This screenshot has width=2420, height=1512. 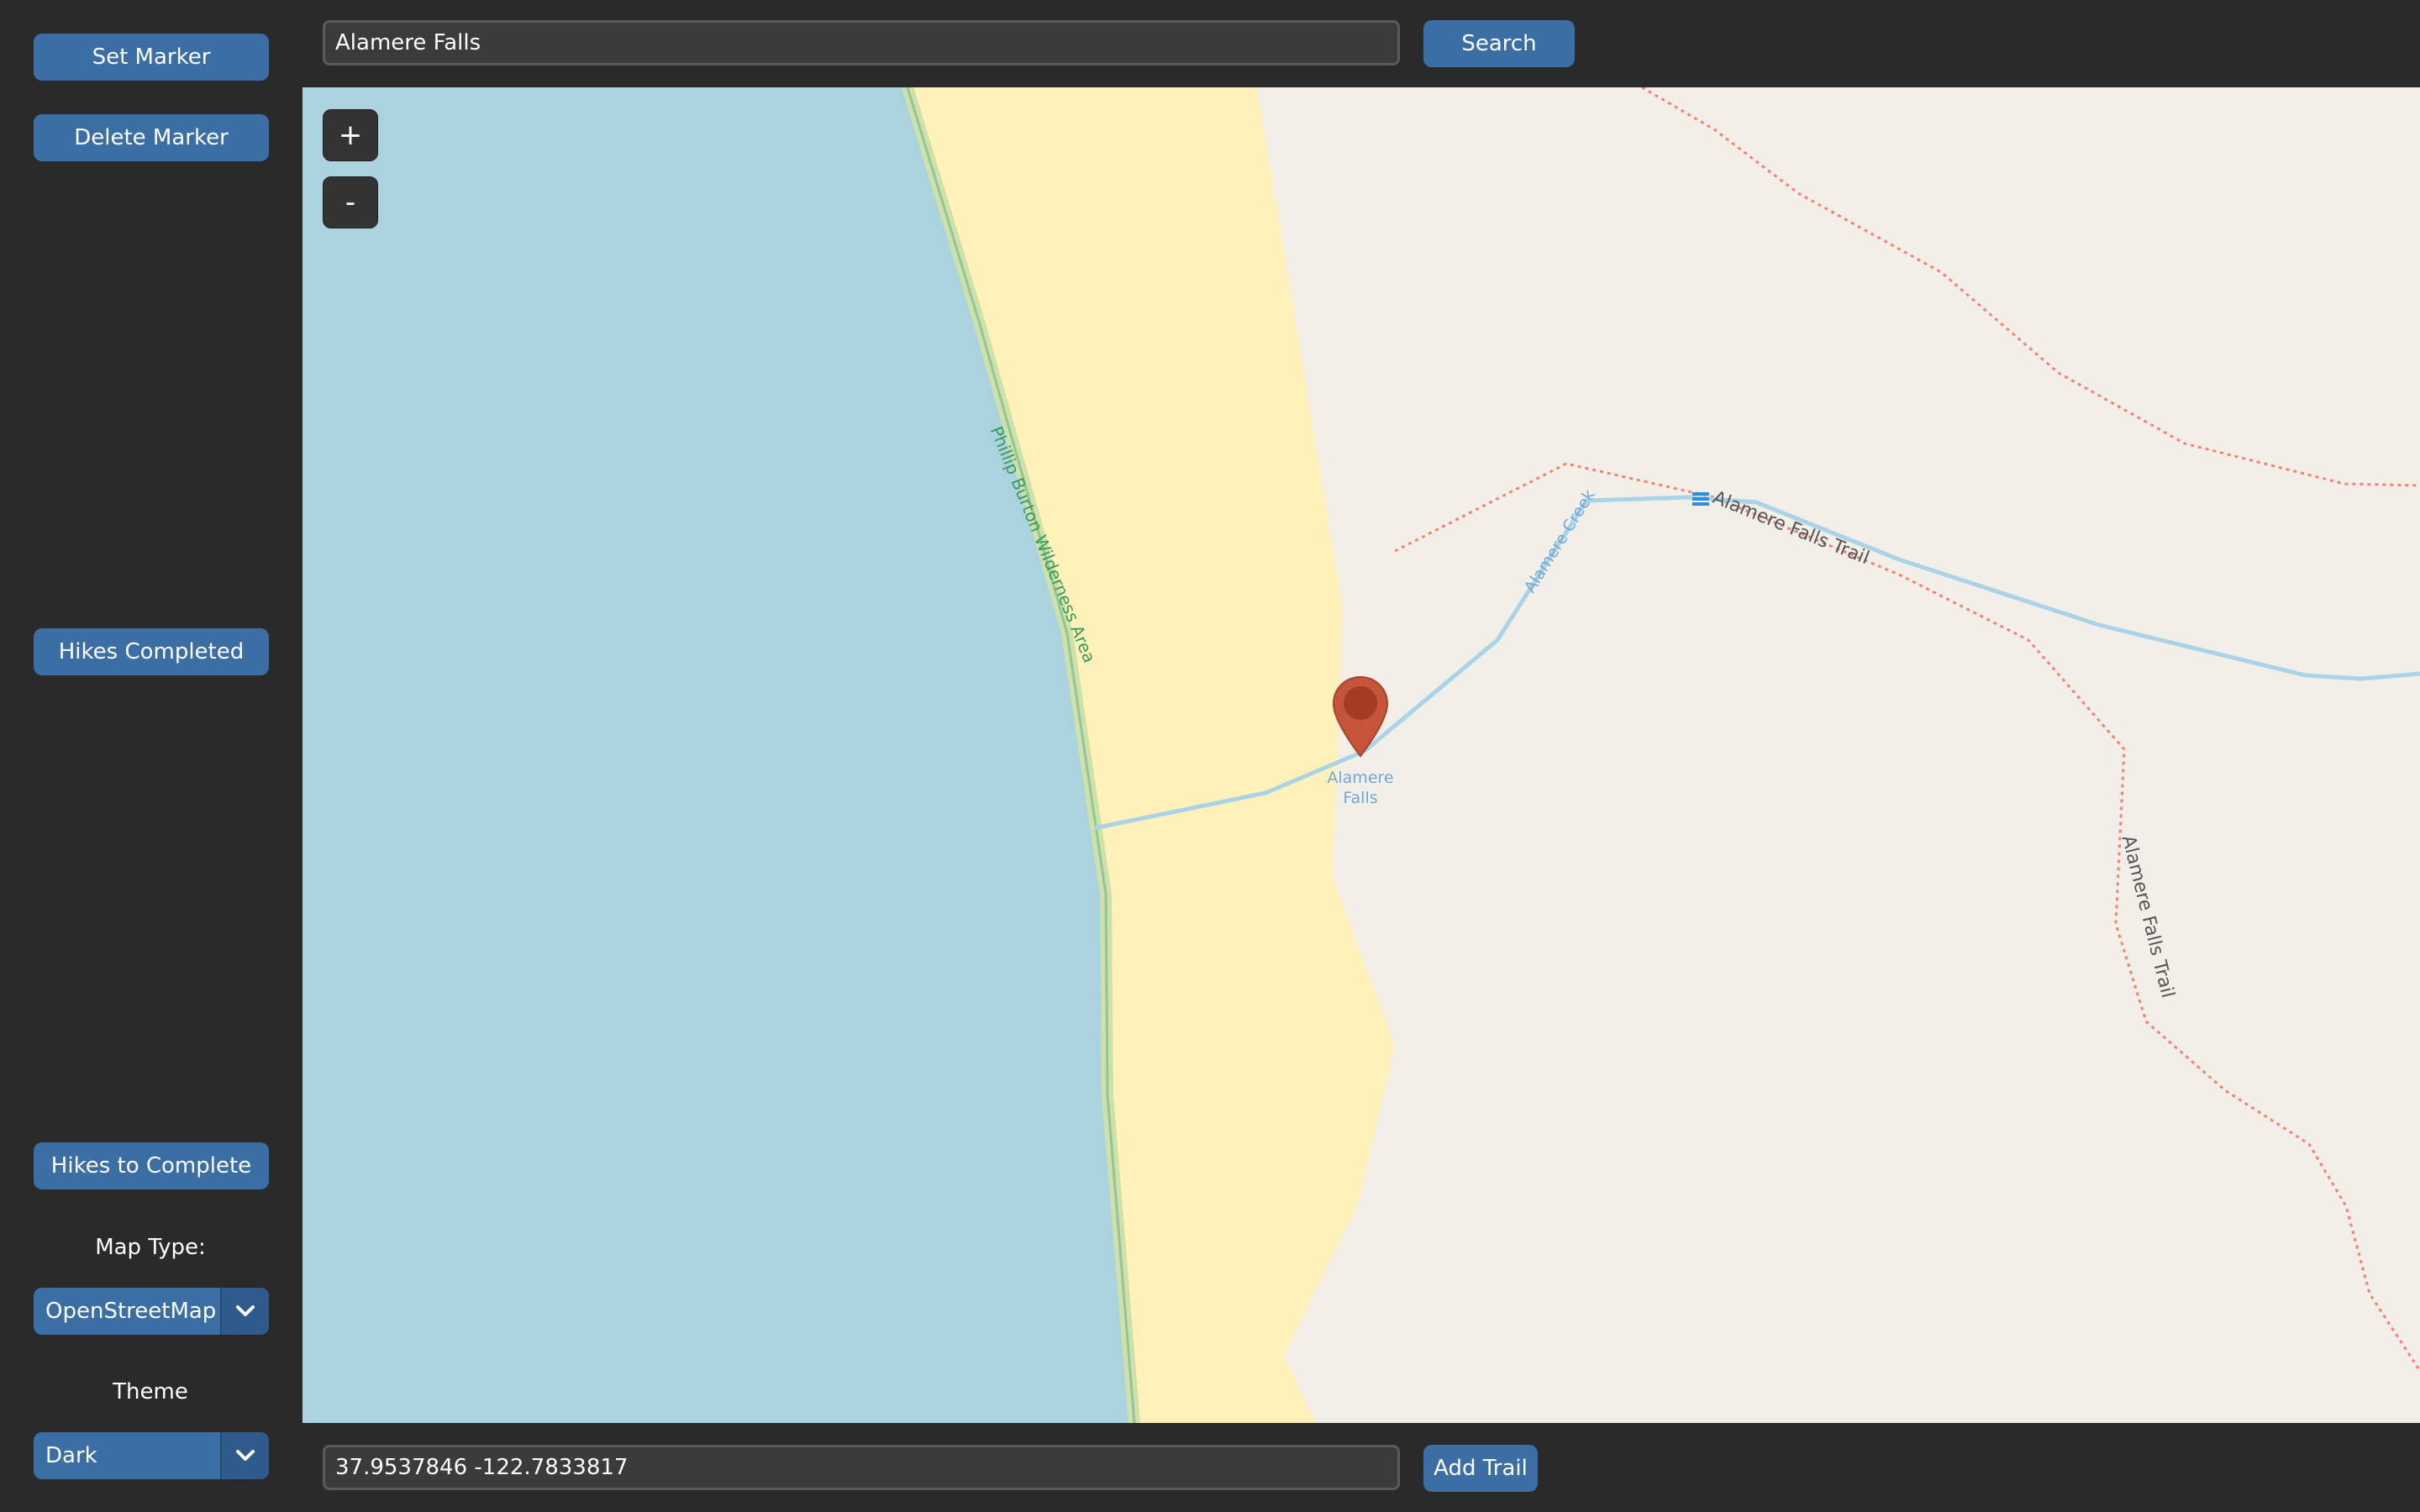 What do you see at coordinates (71, 1455) in the screenshot?
I see `theme-value: Dark` at bounding box center [71, 1455].